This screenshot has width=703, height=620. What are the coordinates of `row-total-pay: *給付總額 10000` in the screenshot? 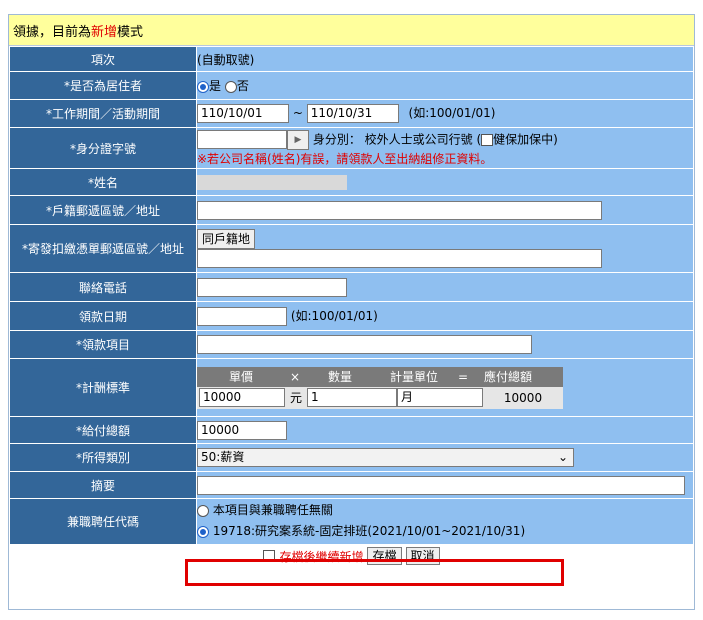 It's located at (351, 430).